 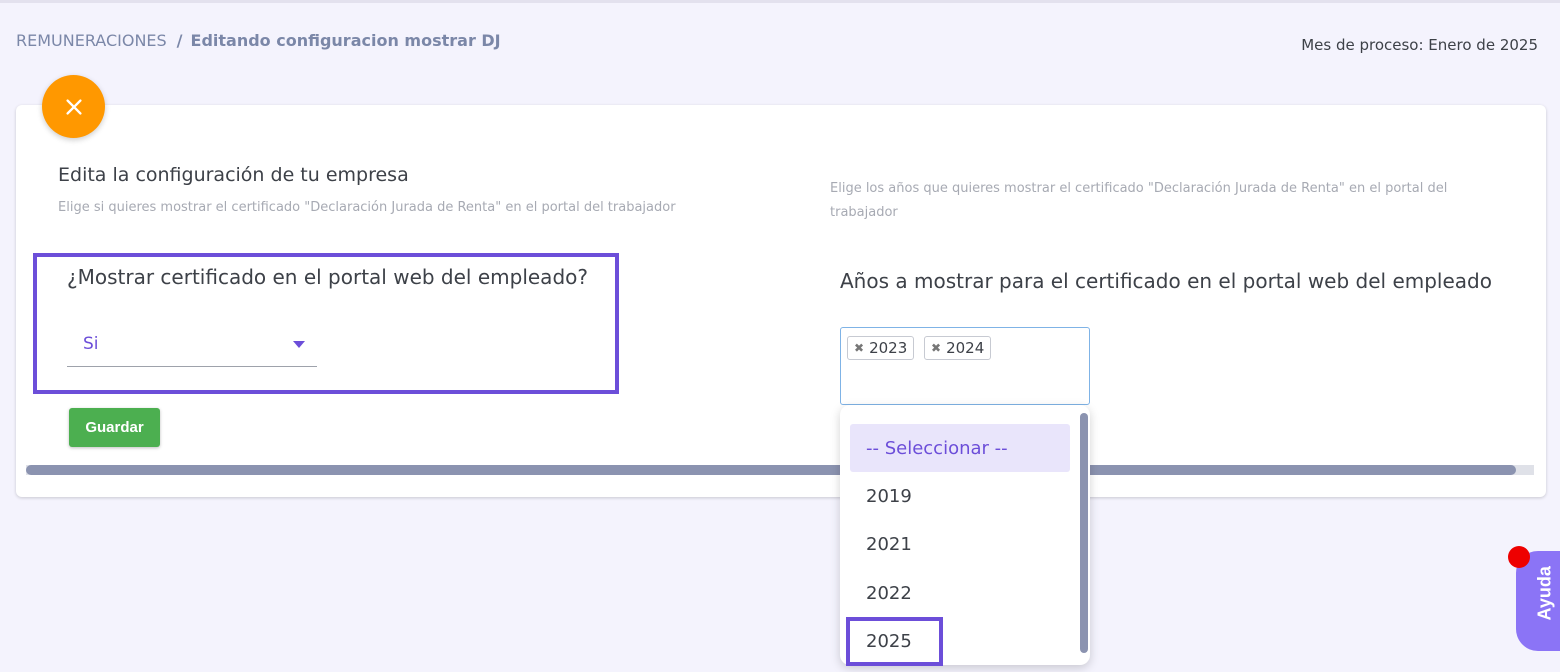 What do you see at coordinates (960, 496) in the screenshot?
I see `dropdown-option: 2019` at bounding box center [960, 496].